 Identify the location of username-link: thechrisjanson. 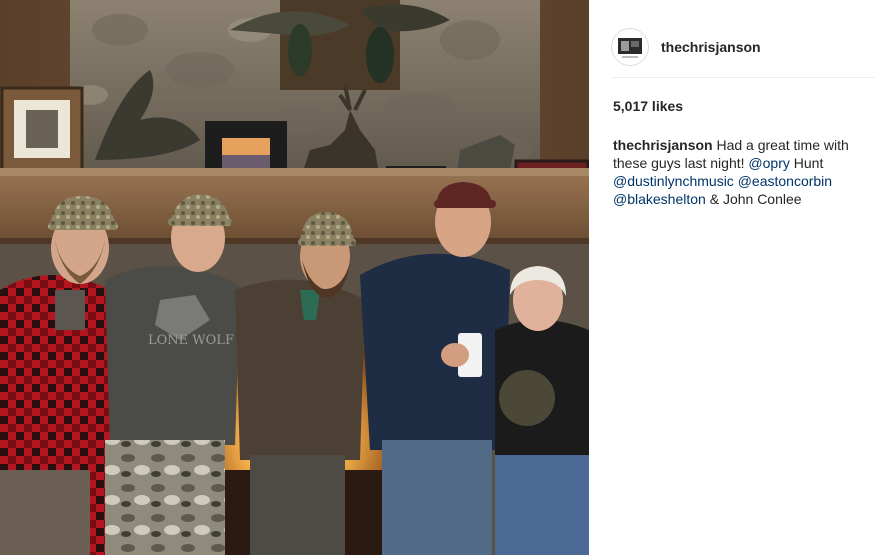
(711, 47).